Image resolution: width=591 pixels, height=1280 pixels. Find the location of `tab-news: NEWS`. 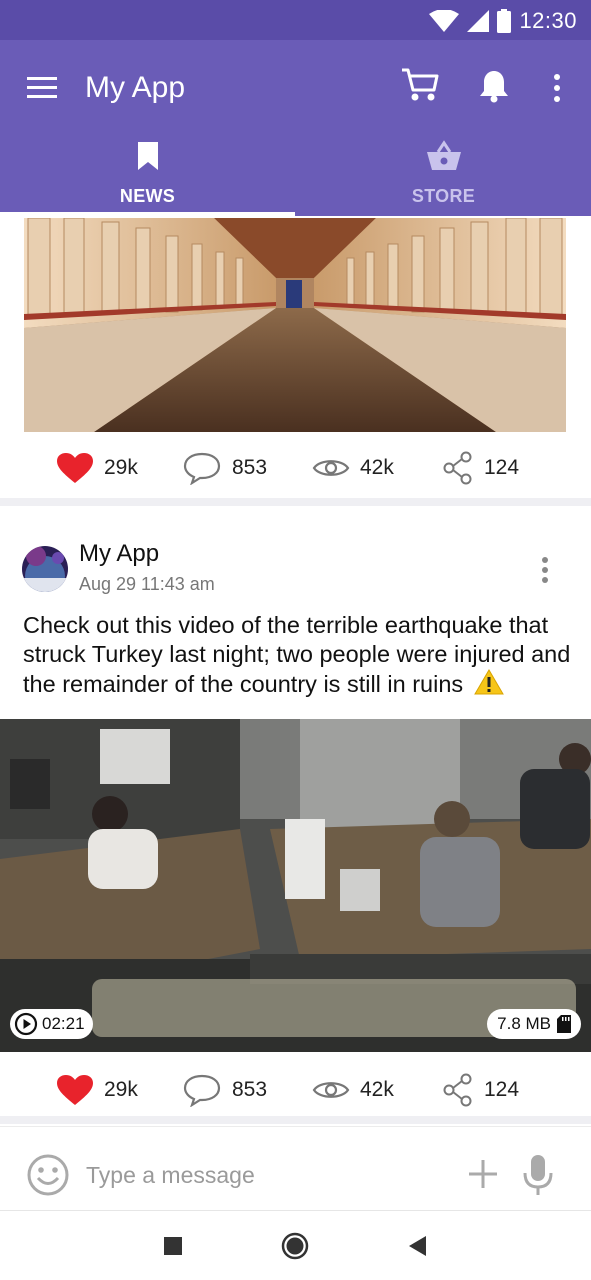

tab-news: NEWS is located at coordinates (147, 176).